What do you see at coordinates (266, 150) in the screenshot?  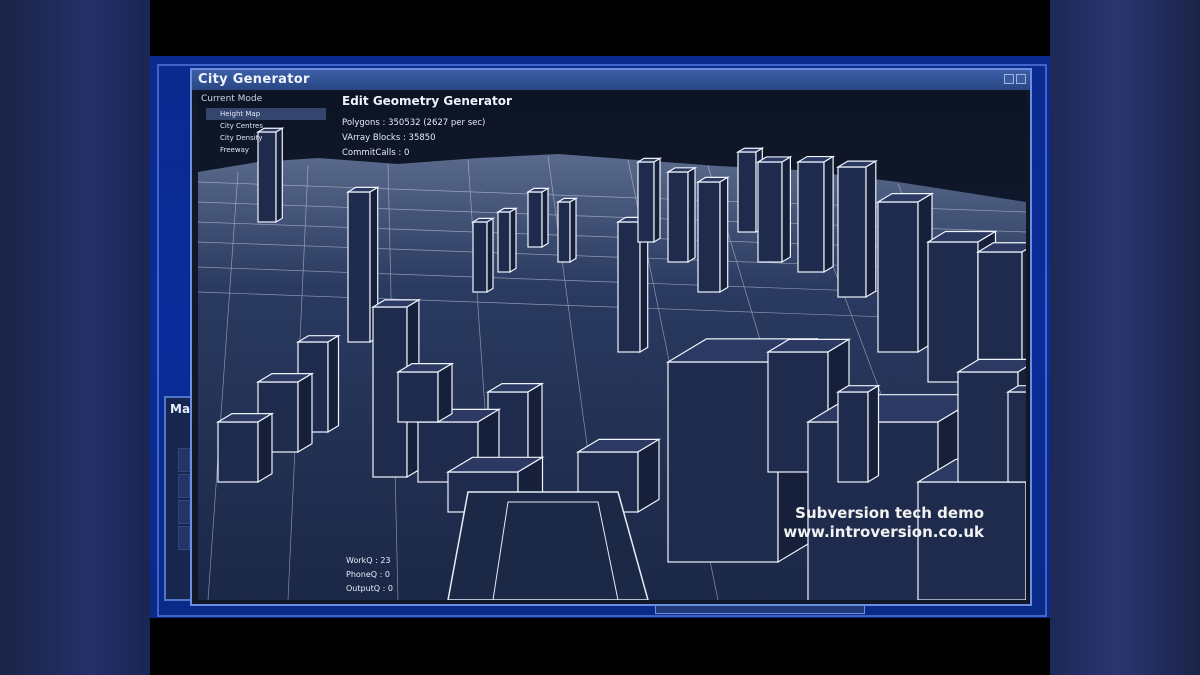 I see `mode-item-freeway: Freeway` at bounding box center [266, 150].